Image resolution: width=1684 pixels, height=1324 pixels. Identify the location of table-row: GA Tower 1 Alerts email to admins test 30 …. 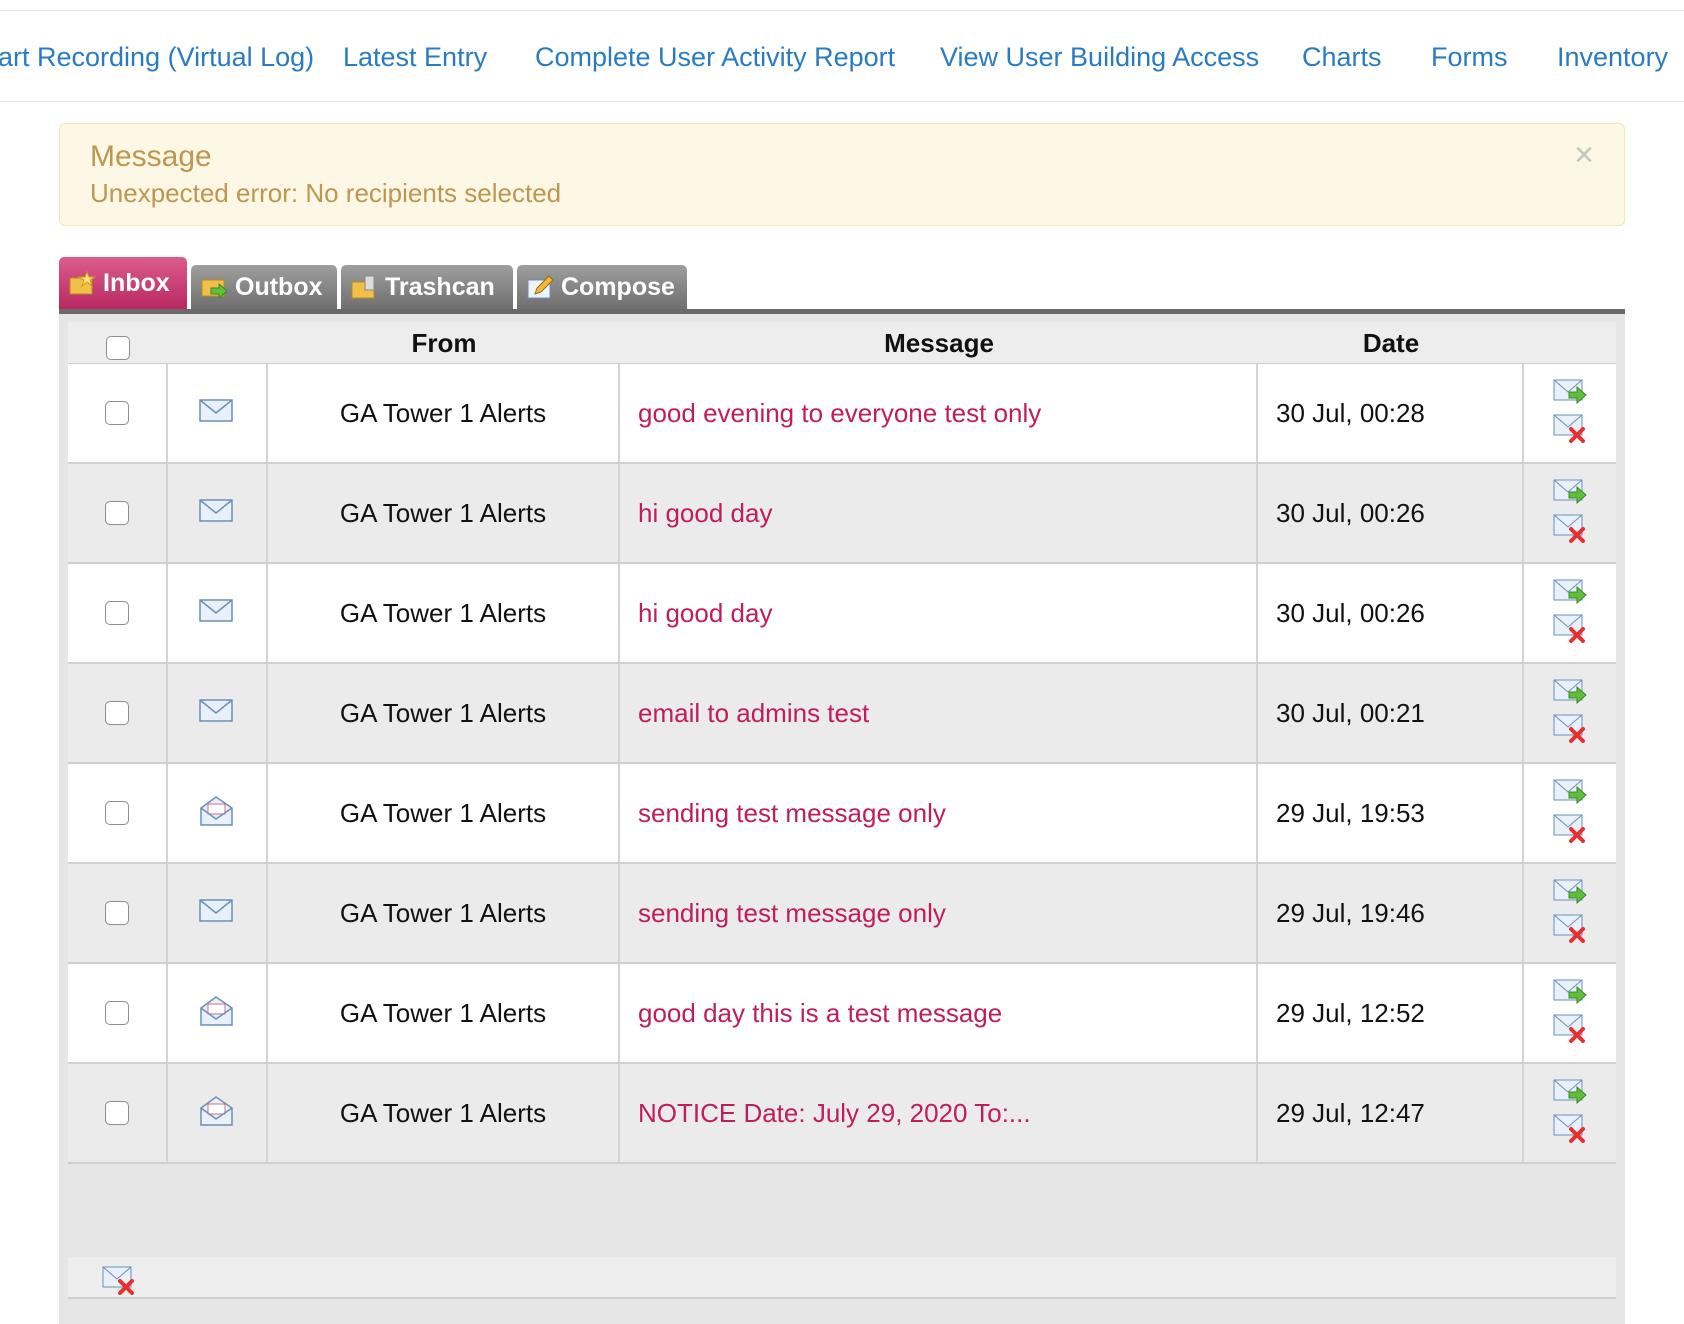
(842, 714).